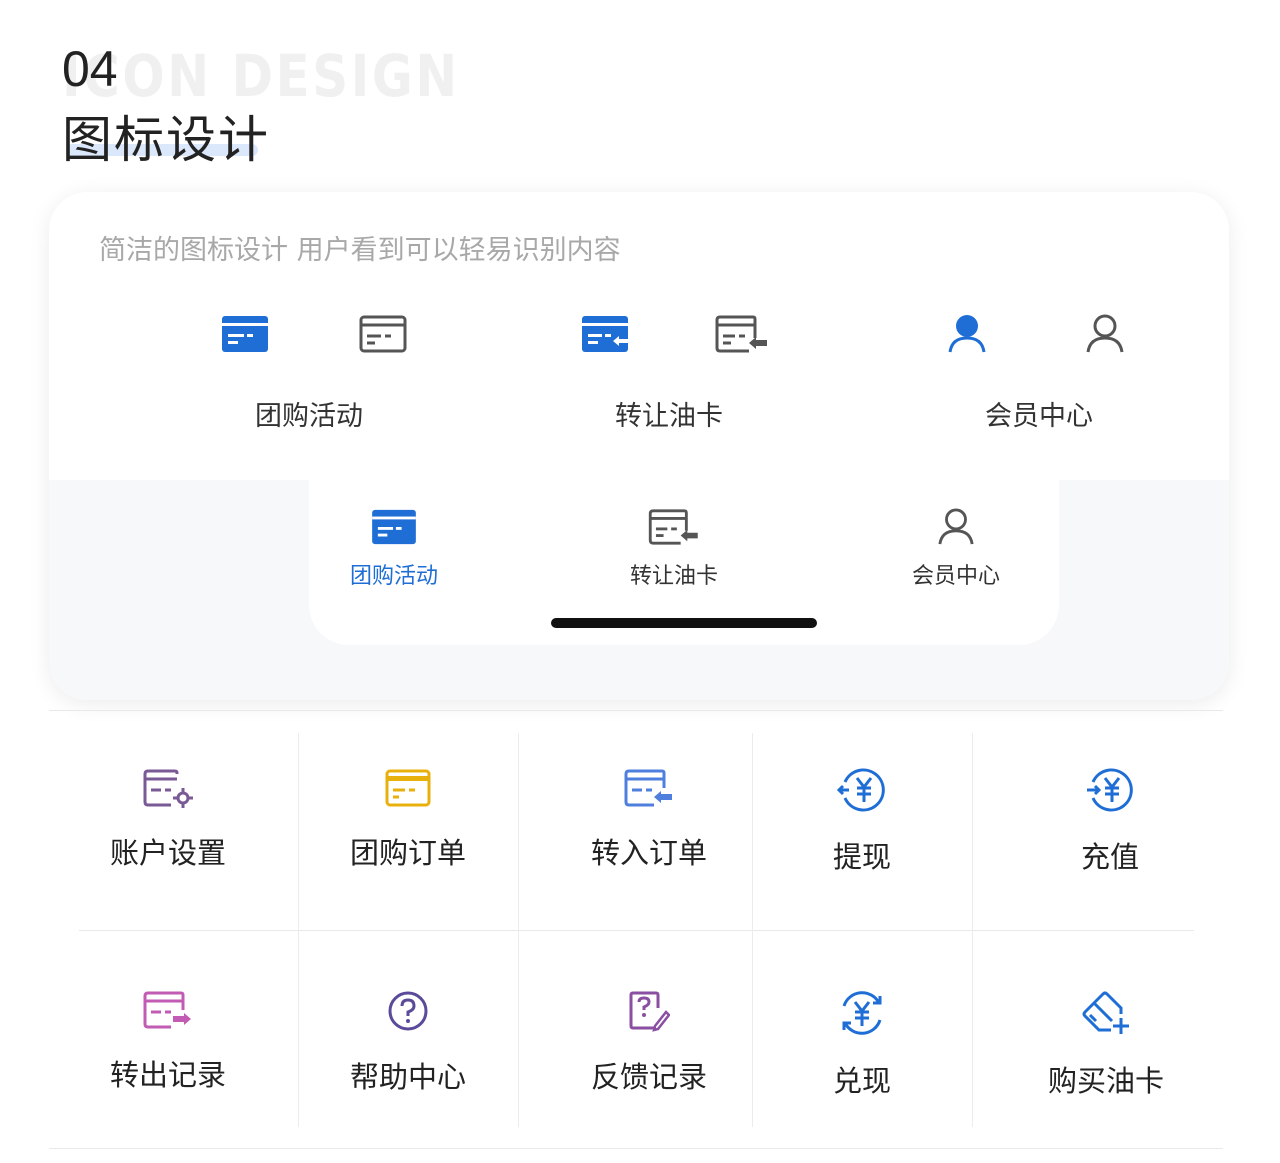  I want to click on group-label: 团购活动, so click(309, 416).